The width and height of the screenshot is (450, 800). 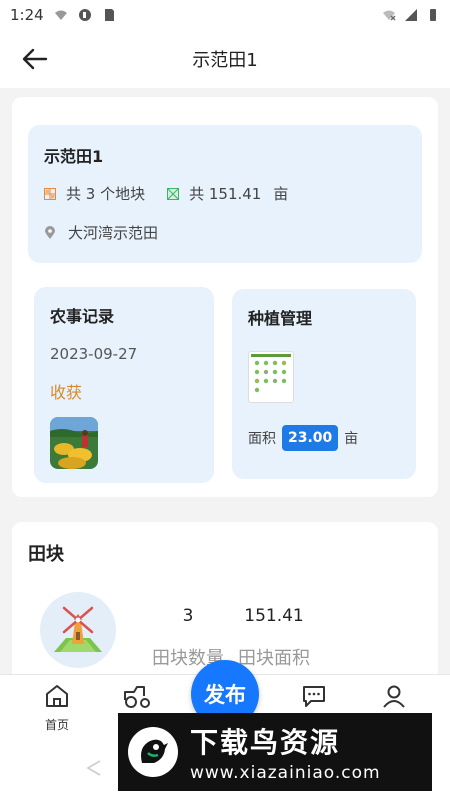 I want to click on harvest-photo-image, so click(x=74, y=443).